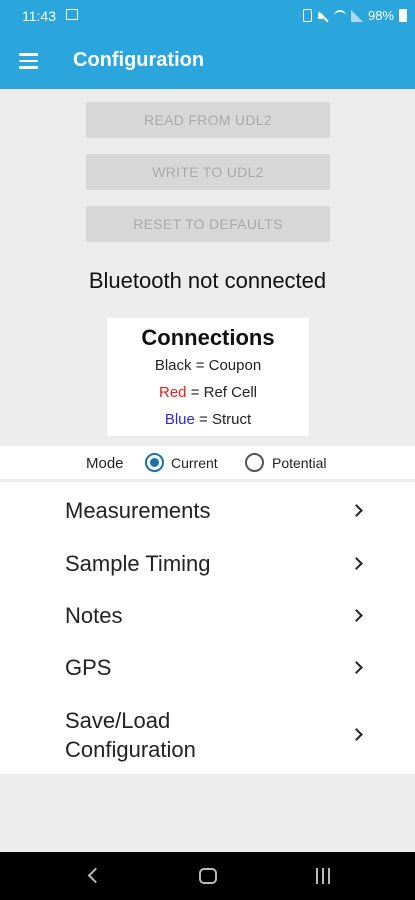 This screenshot has width=415, height=900. Describe the element at coordinates (254, 462) in the screenshot. I see `mode-potential-radio` at that location.